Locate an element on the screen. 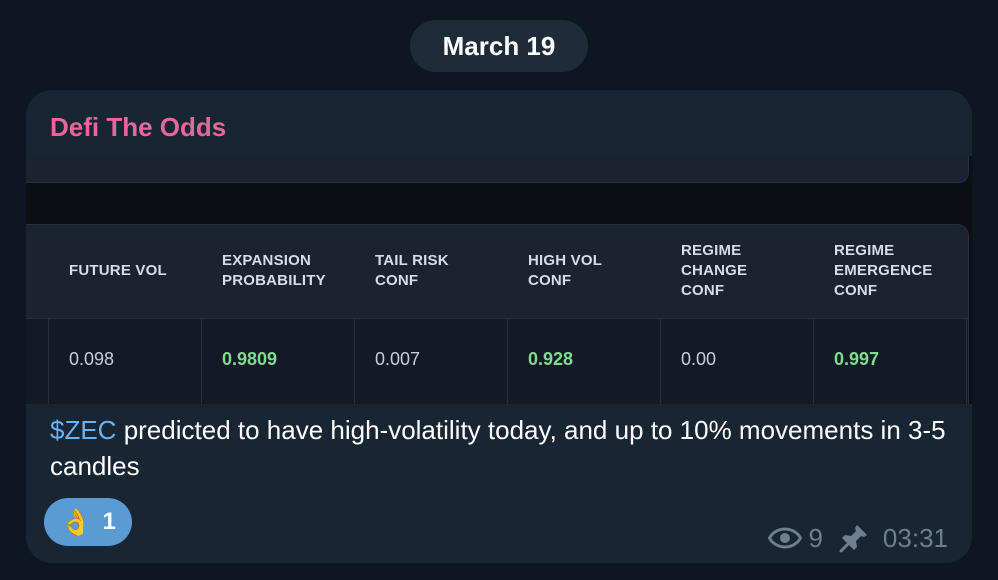 This screenshot has width=998, height=580. cell-regime-change-conf: 0.00 is located at coordinates (699, 358).